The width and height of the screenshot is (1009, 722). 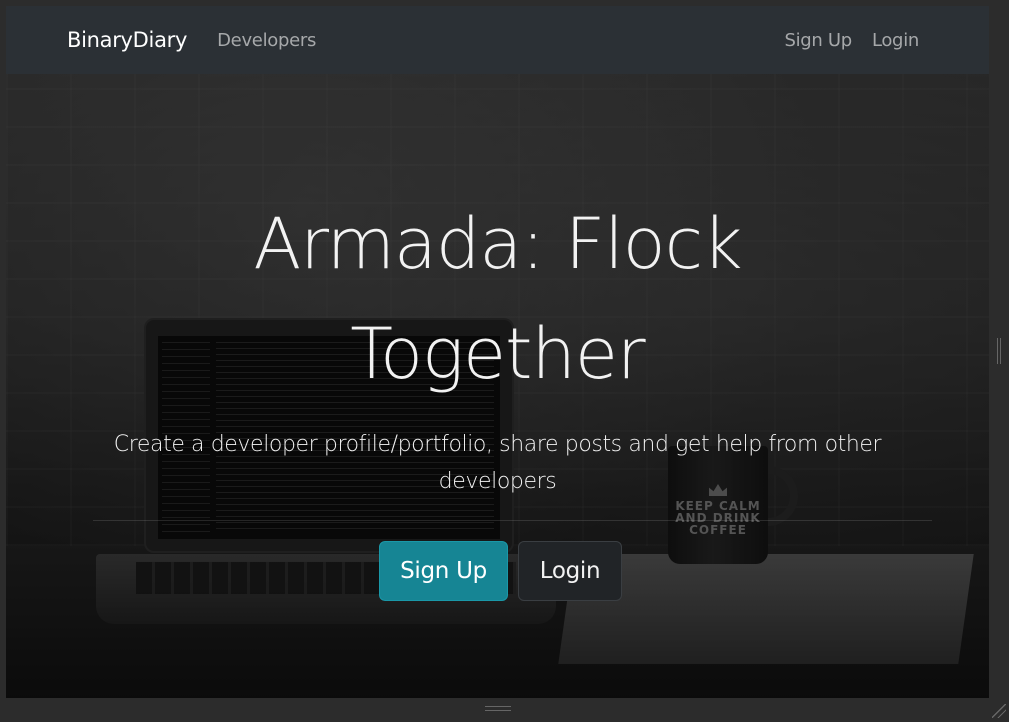 I want to click on hero-buttons: Sign Up Login, so click(x=497, y=571).